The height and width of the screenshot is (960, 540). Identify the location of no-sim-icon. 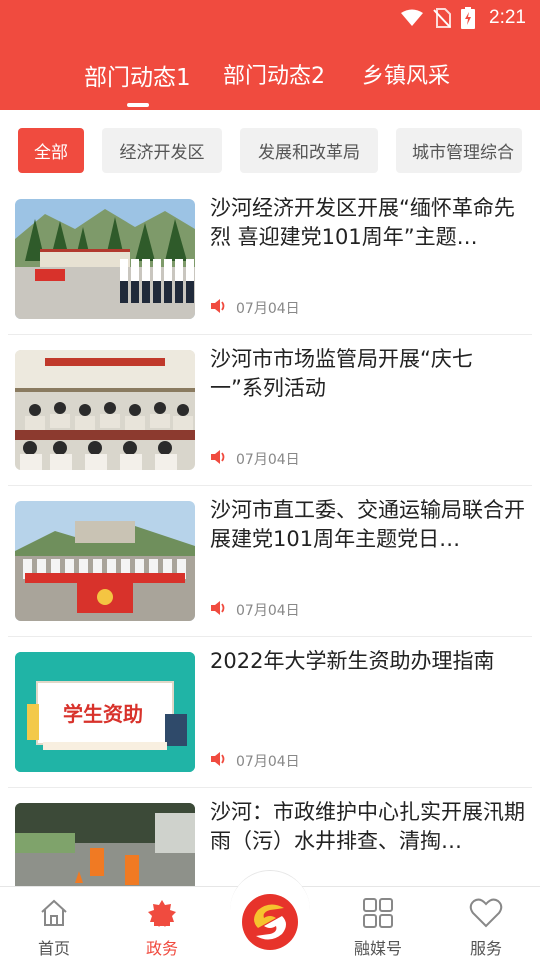
(442, 18).